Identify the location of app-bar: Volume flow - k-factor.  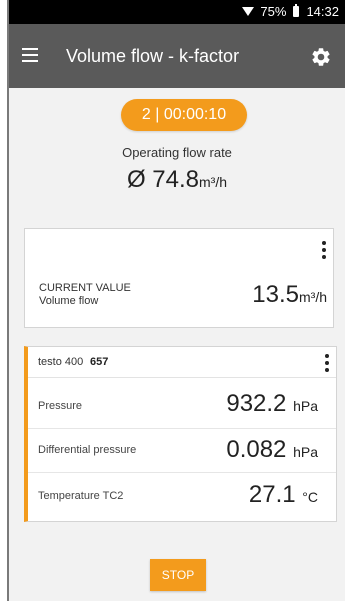
(177, 56).